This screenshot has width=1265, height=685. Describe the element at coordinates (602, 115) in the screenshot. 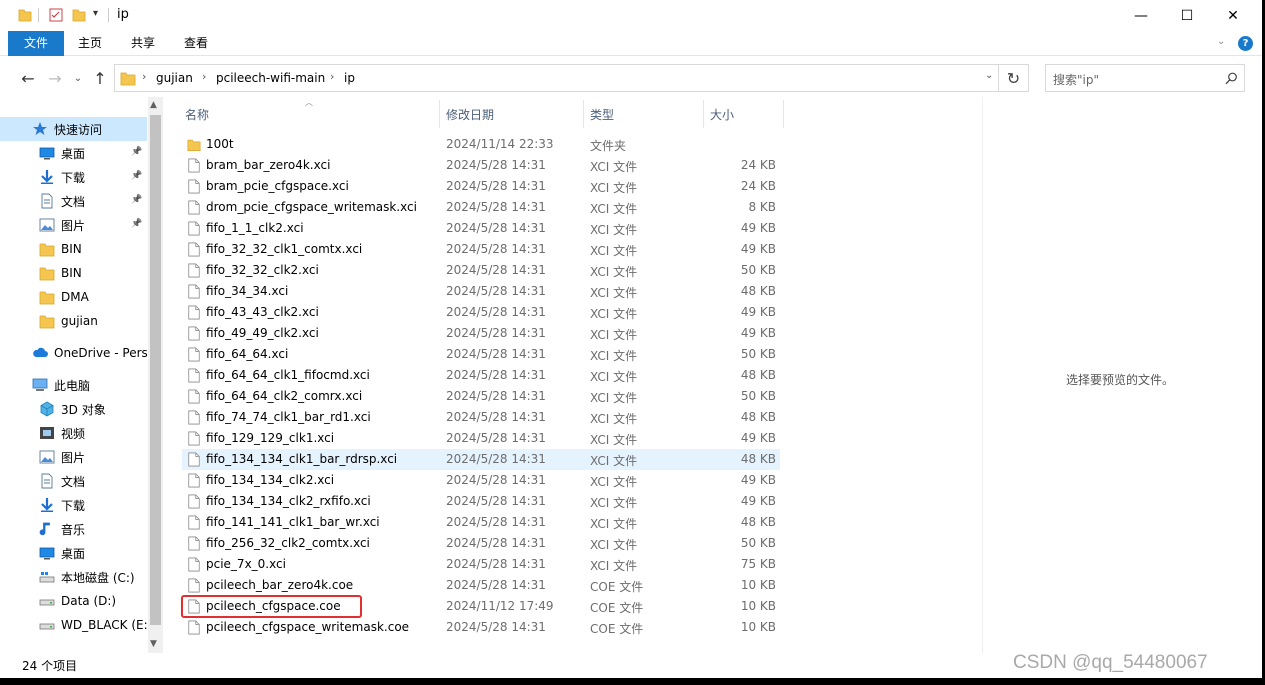

I see `column-header-type: 类型` at that location.